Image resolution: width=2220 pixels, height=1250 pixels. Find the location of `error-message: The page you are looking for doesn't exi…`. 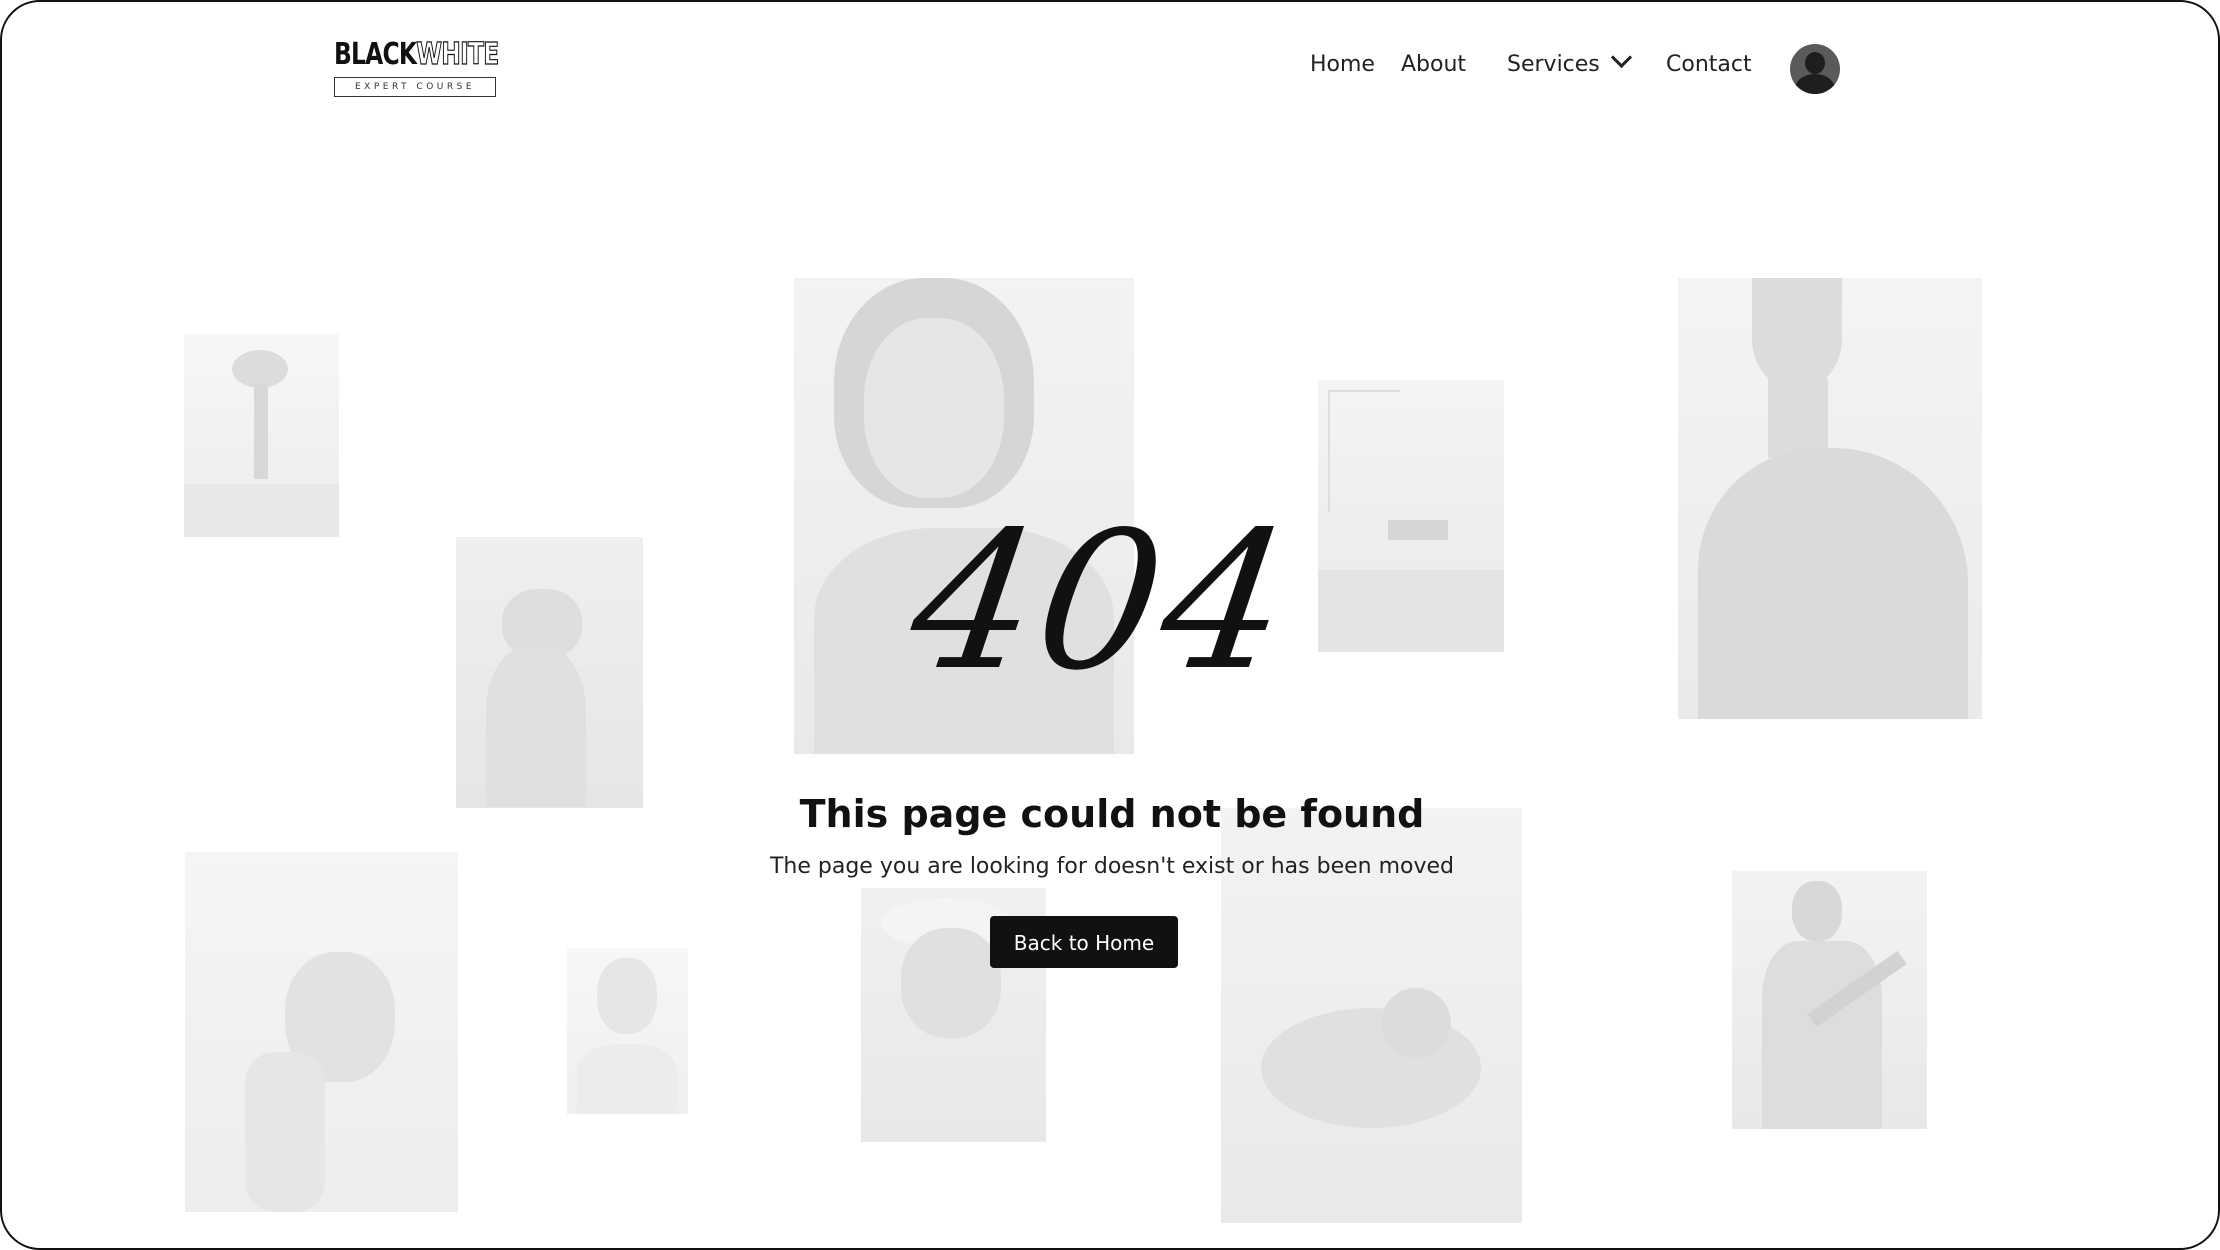

error-message: The page you are looking for doesn't exi… is located at coordinates (1112, 866).